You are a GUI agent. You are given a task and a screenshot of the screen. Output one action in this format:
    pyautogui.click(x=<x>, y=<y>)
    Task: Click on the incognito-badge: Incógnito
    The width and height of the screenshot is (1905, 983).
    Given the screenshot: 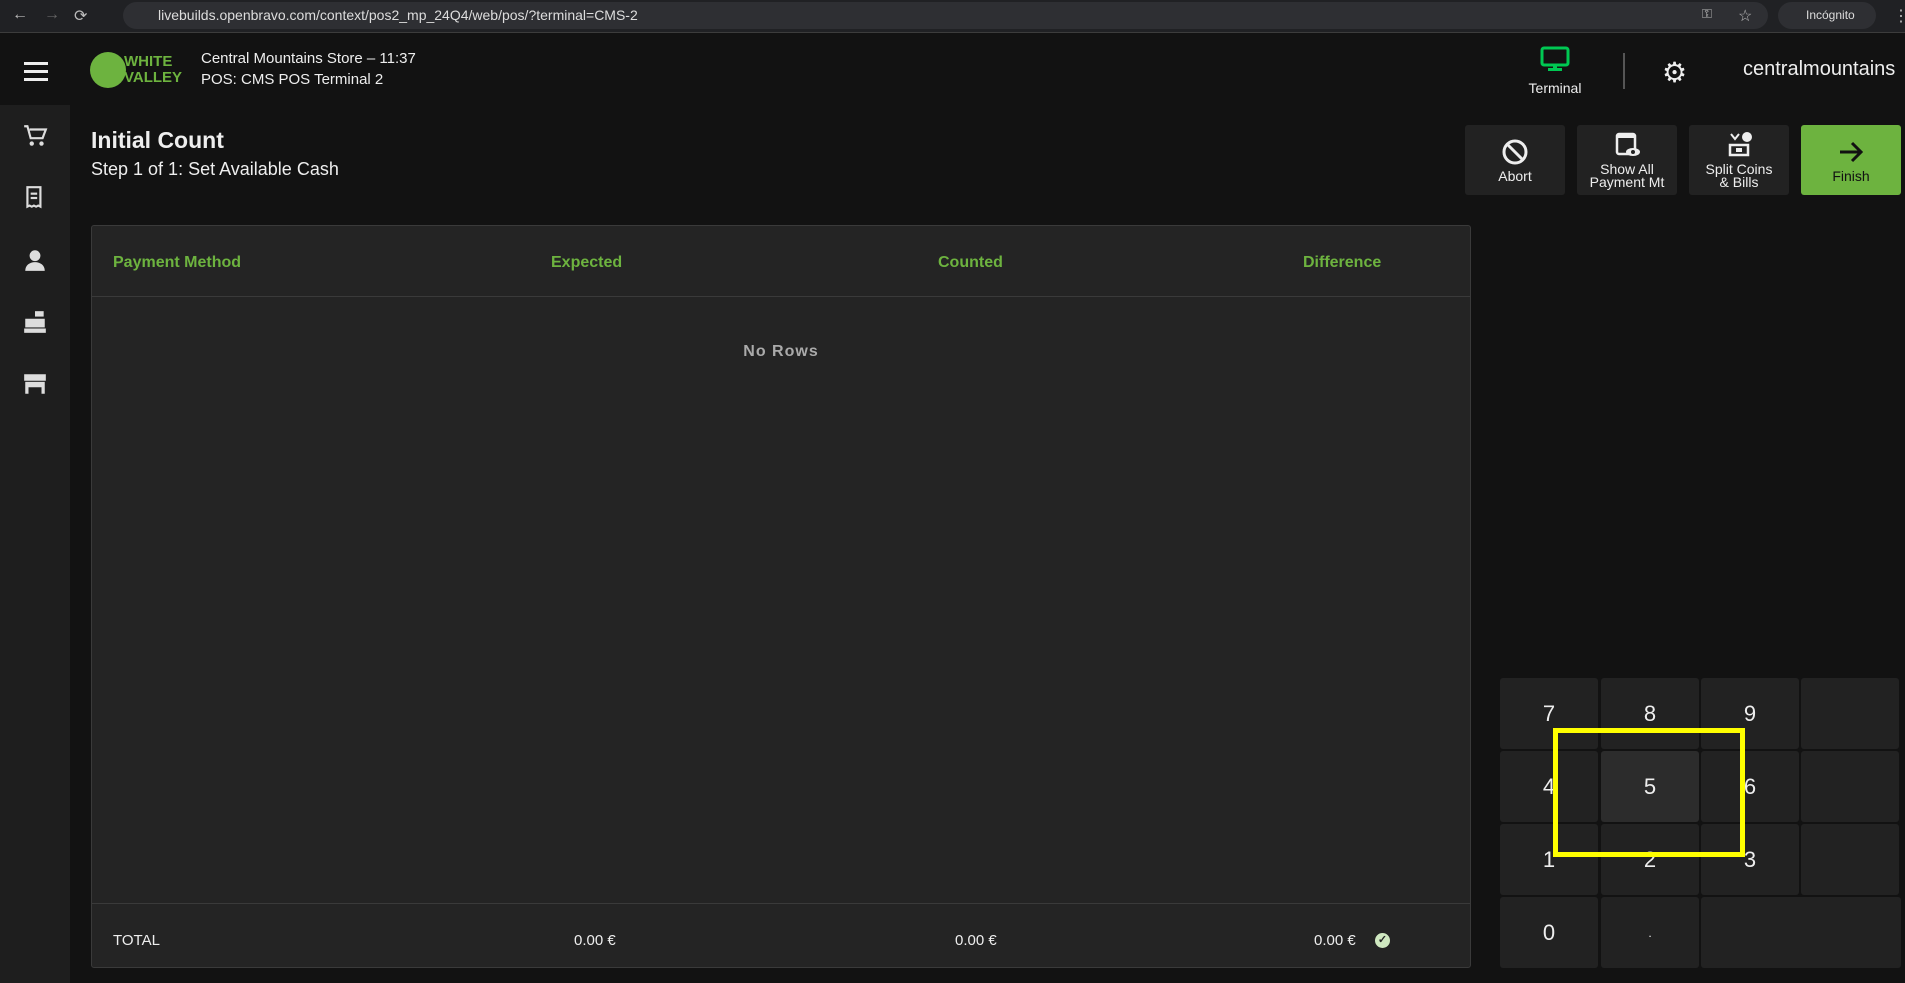 What is the action you would take?
    pyautogui.click(x=1827, y=15)
    